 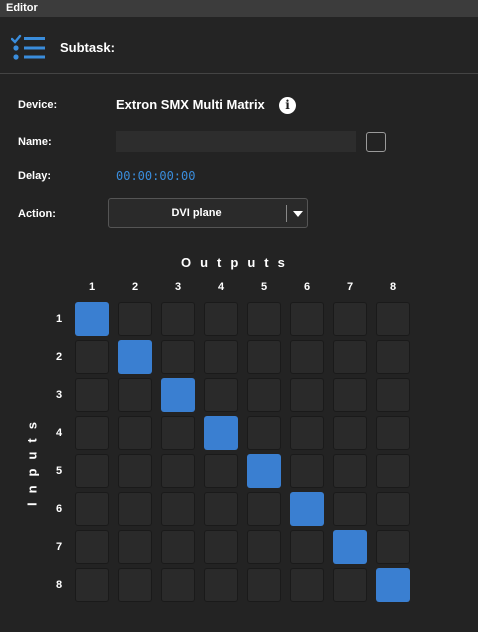 I want to click on action-select: DVI plane, so click(x=208, y=213).